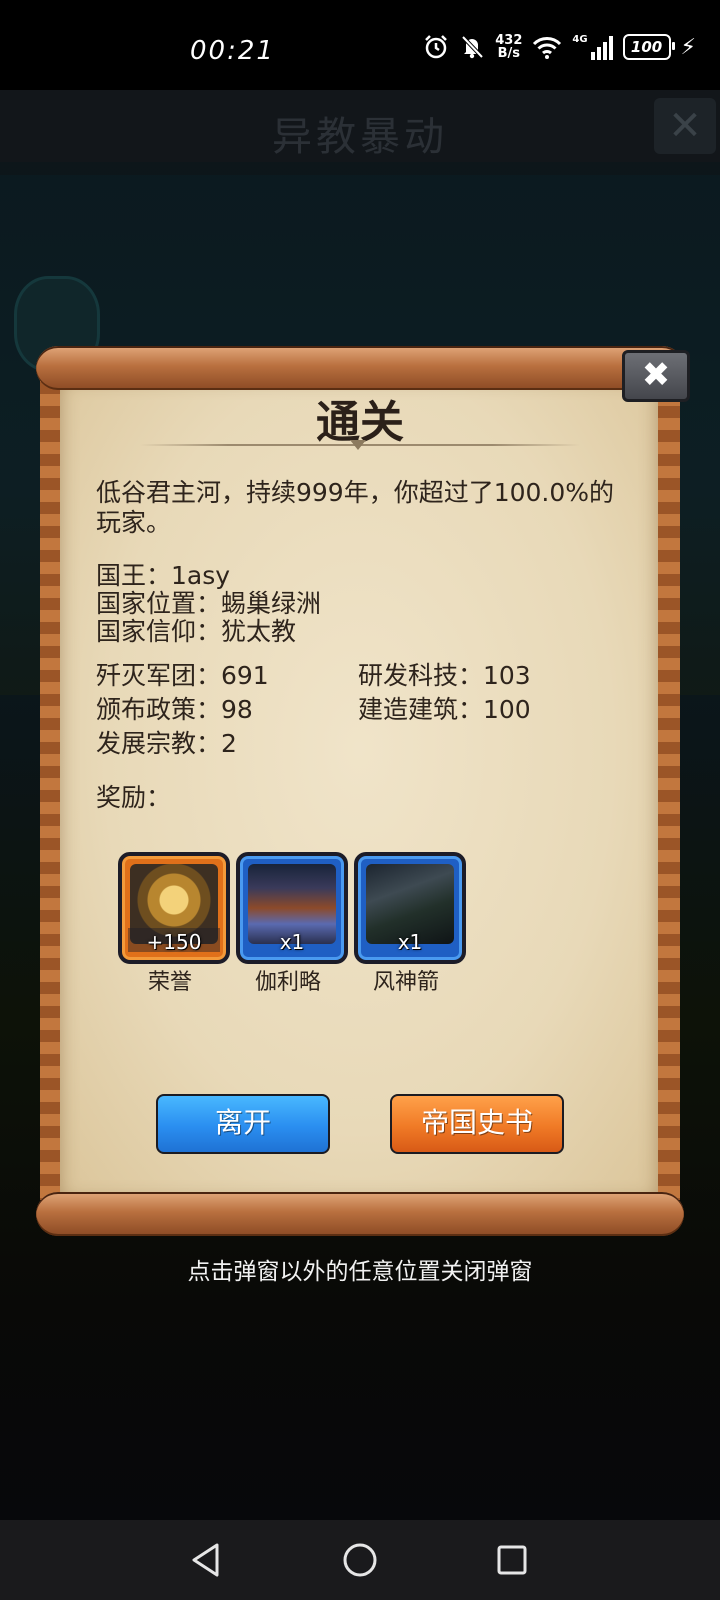 The image size is (720, 1600). I want to click on recent-apps-button, so click(512, 1560).